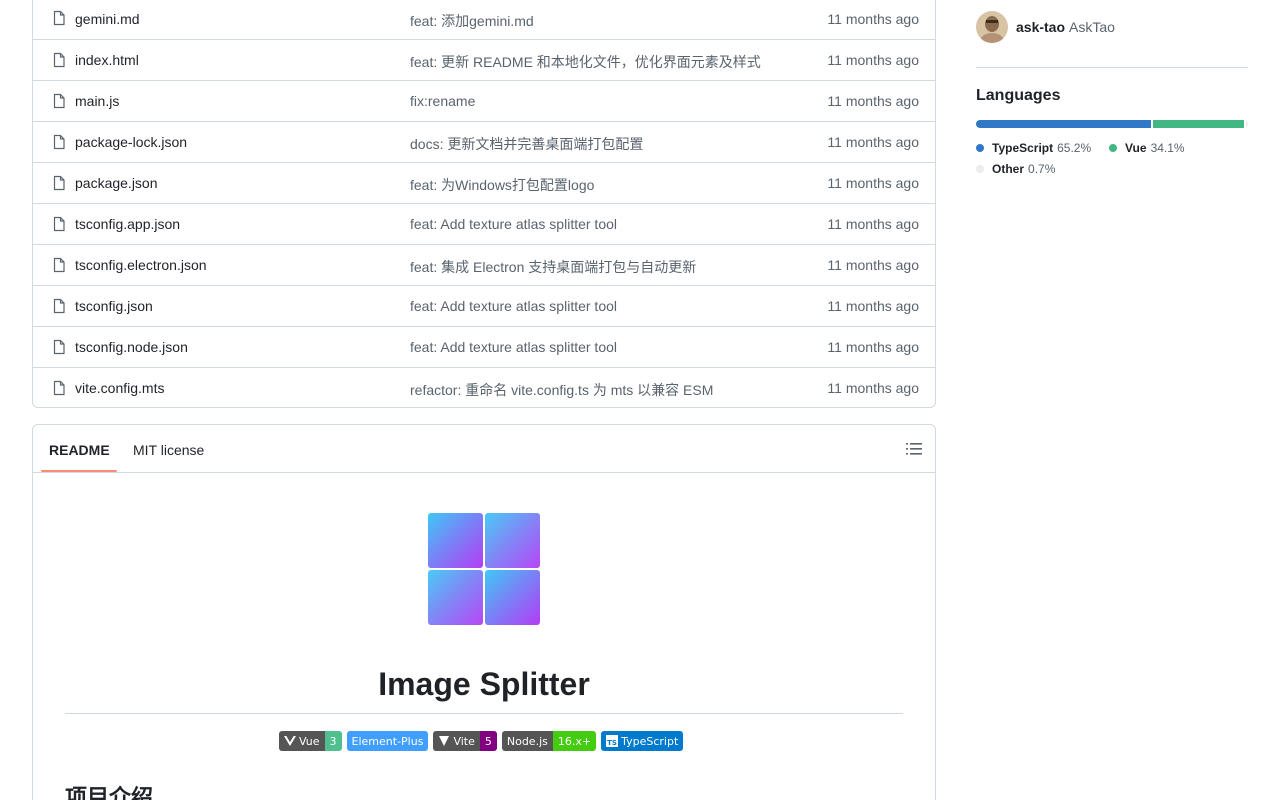  I want to click on badge-label: Node.js, so click(527, 741).